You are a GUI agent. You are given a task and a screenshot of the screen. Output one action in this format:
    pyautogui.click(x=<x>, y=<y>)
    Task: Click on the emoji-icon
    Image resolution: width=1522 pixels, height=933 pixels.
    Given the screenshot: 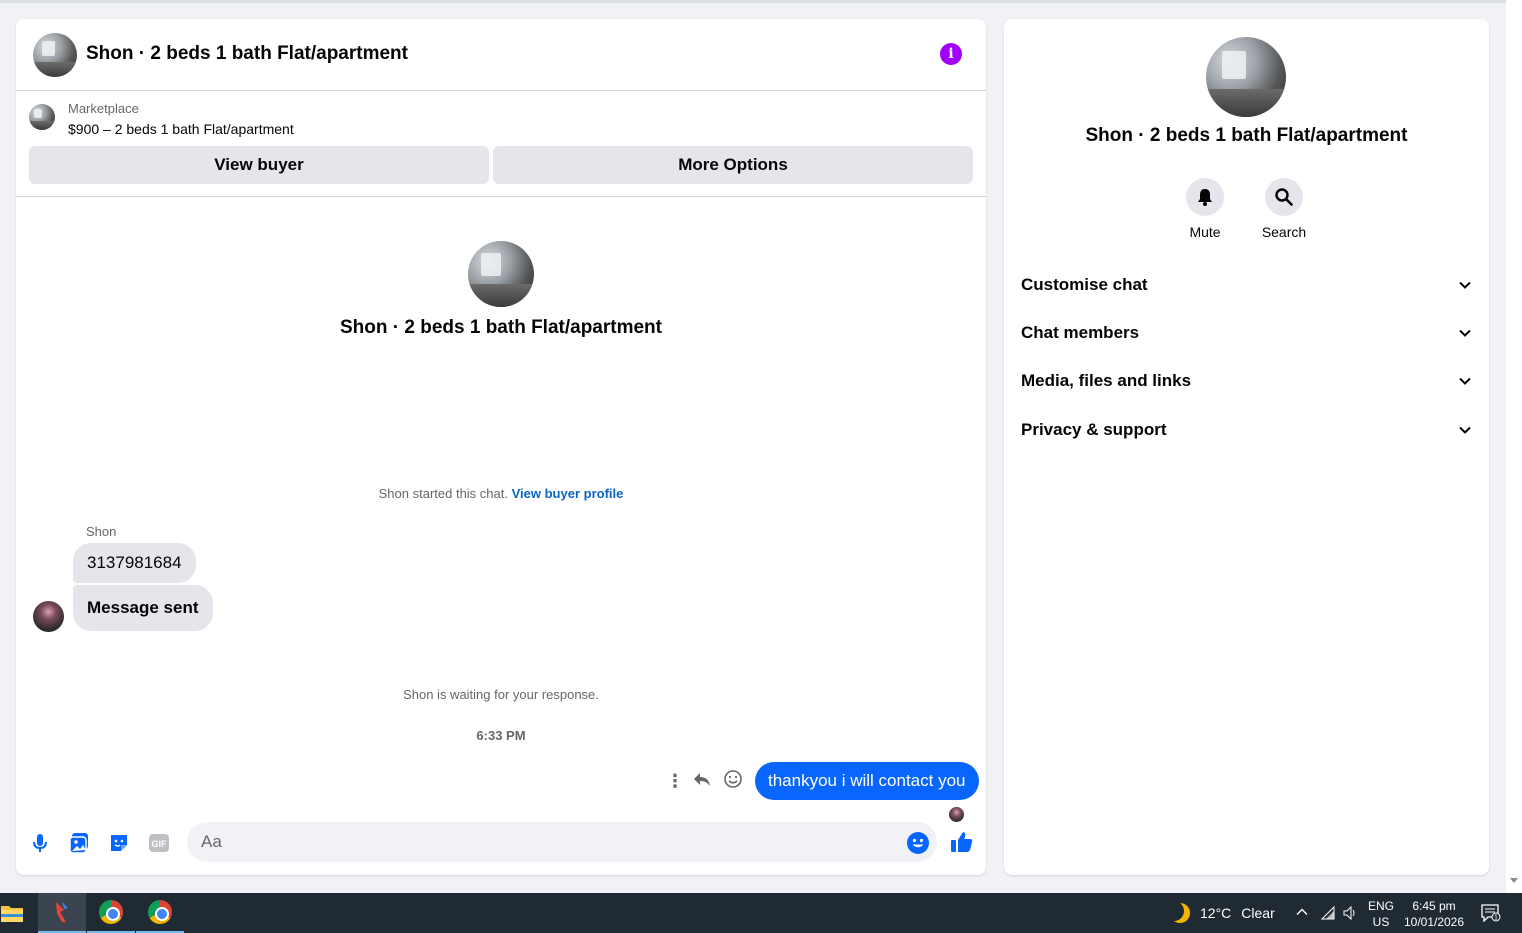 What is the action you would take?
    pyautogui.click(x=918, y=843)
    